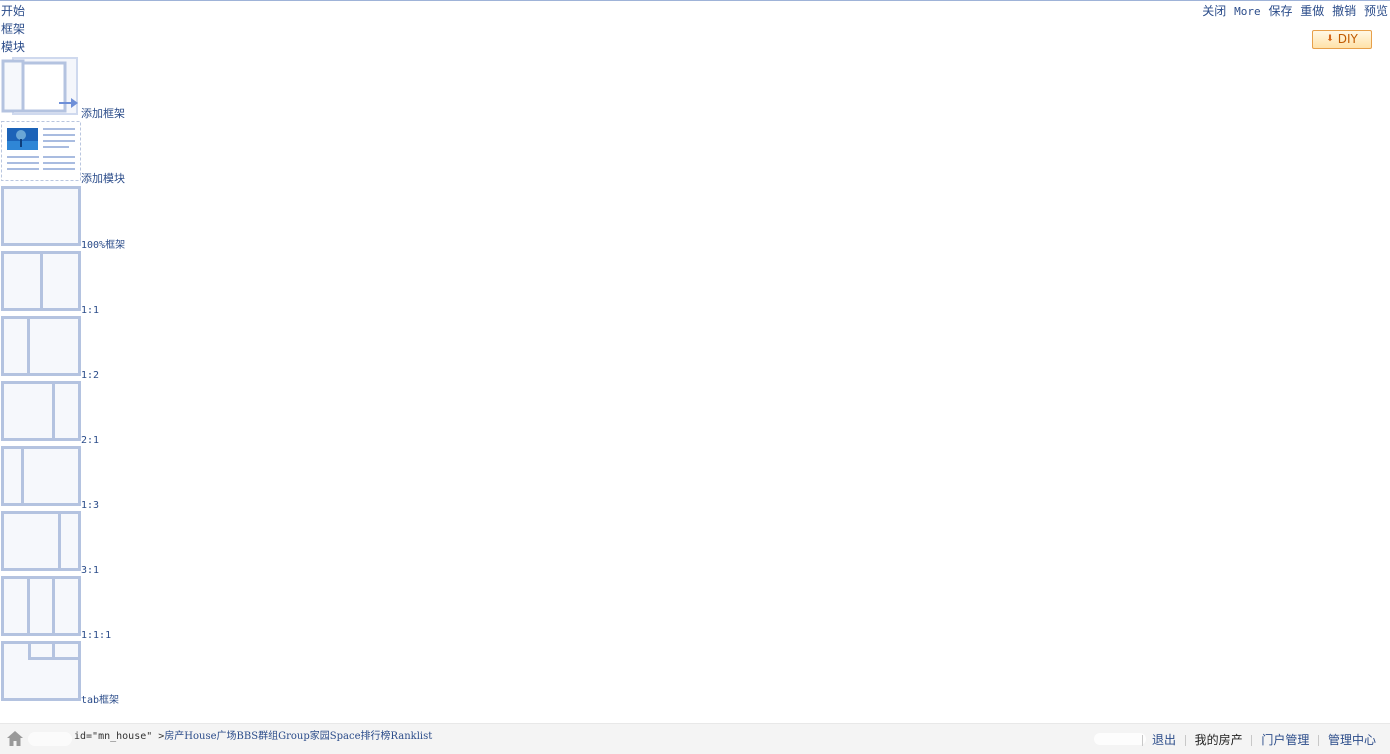 Image resolution: width=1390 pixels, height=754 pixels. I want to click on tab-module: 模块, so click(13, 47).